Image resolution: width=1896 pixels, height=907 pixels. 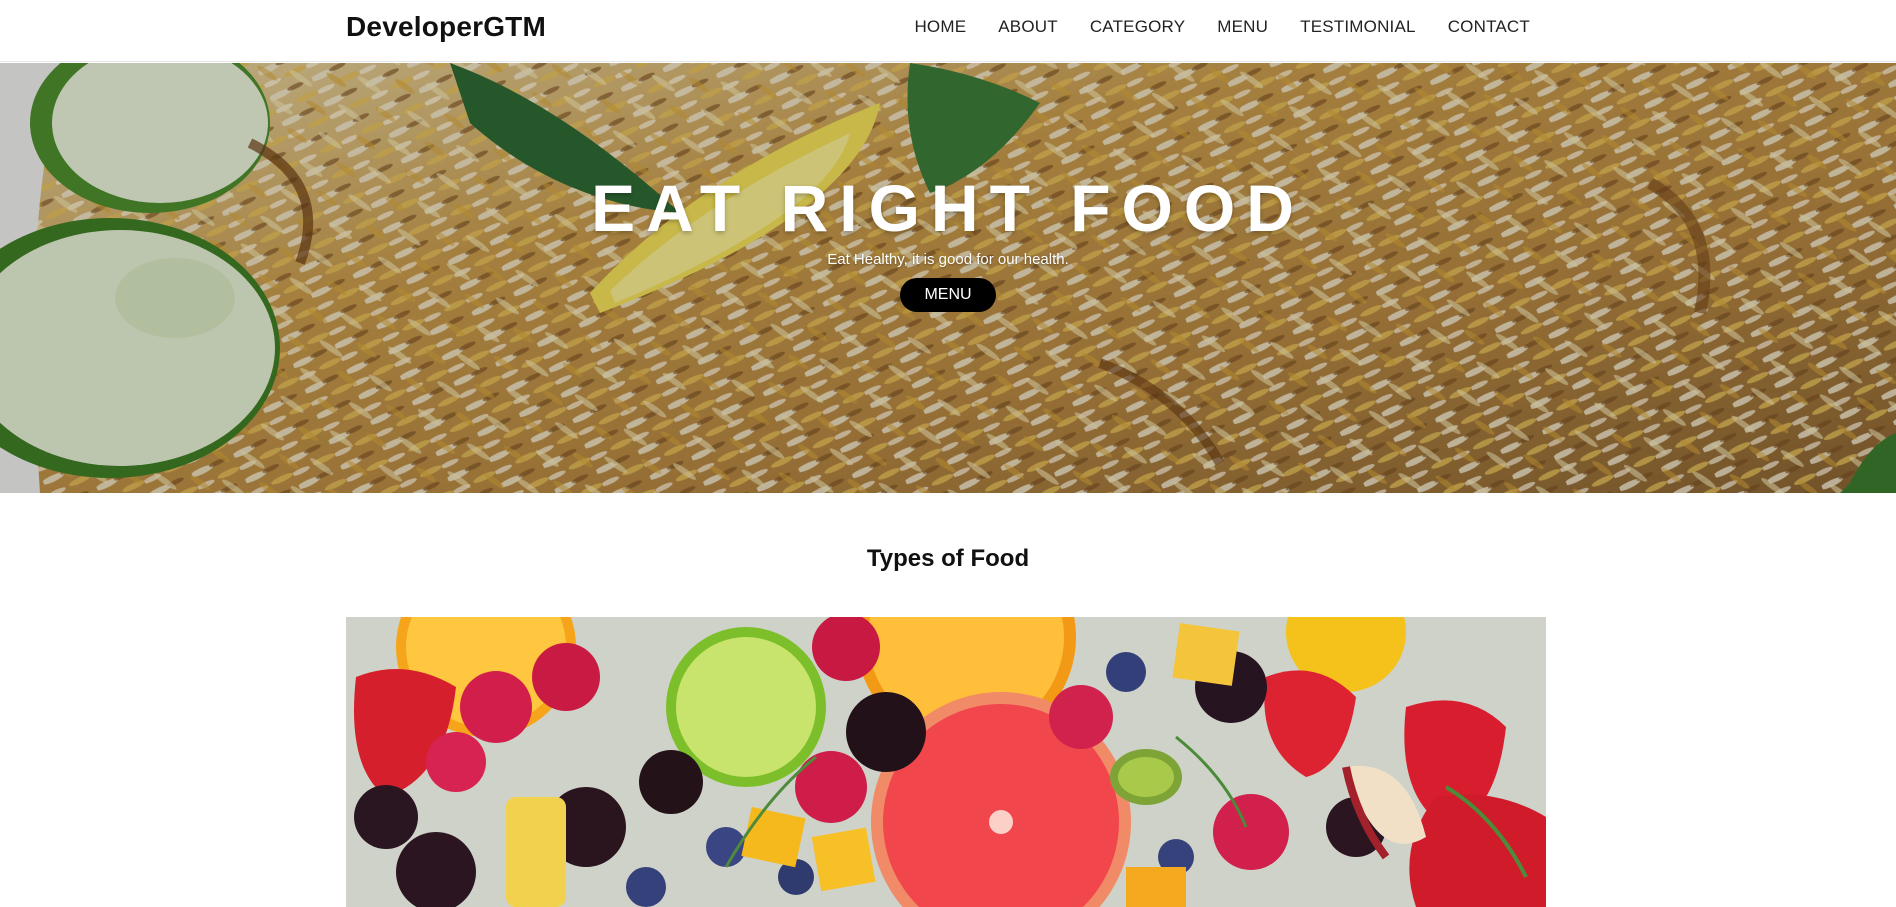 I want to click on nav-item-about: ABOUT, so click(x=1028, y=27).